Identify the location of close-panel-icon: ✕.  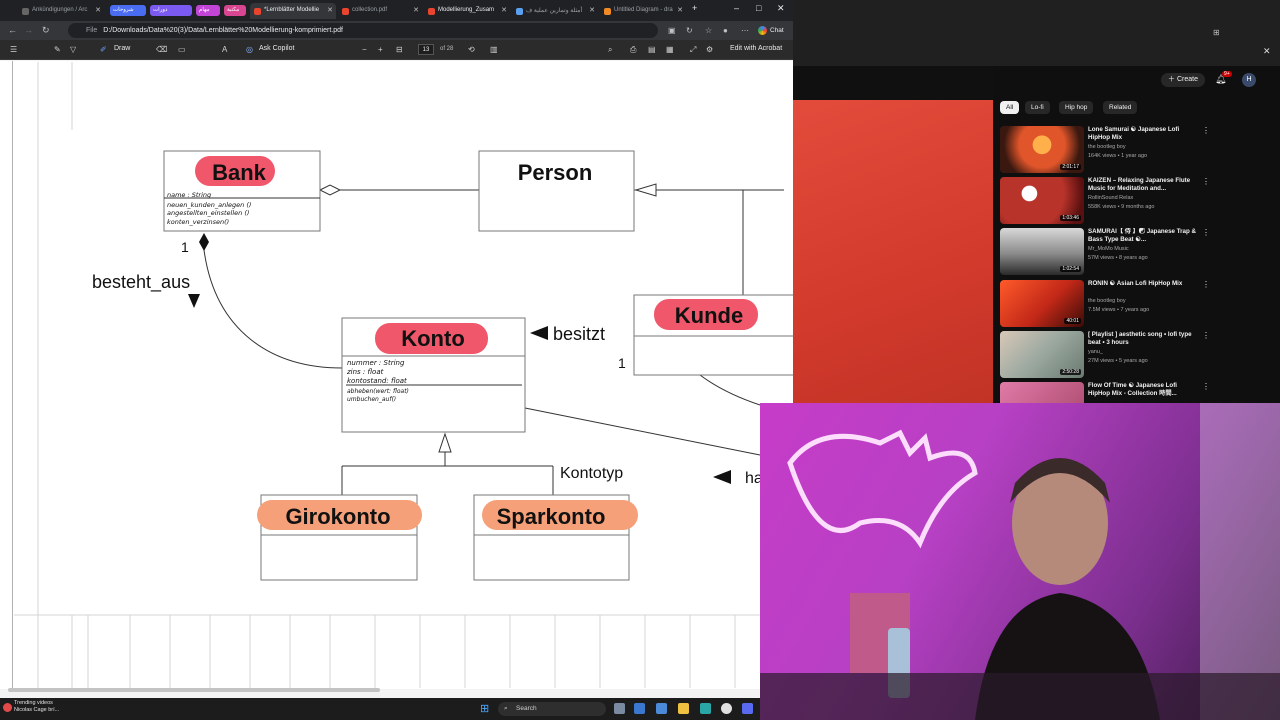
(1267, 51).